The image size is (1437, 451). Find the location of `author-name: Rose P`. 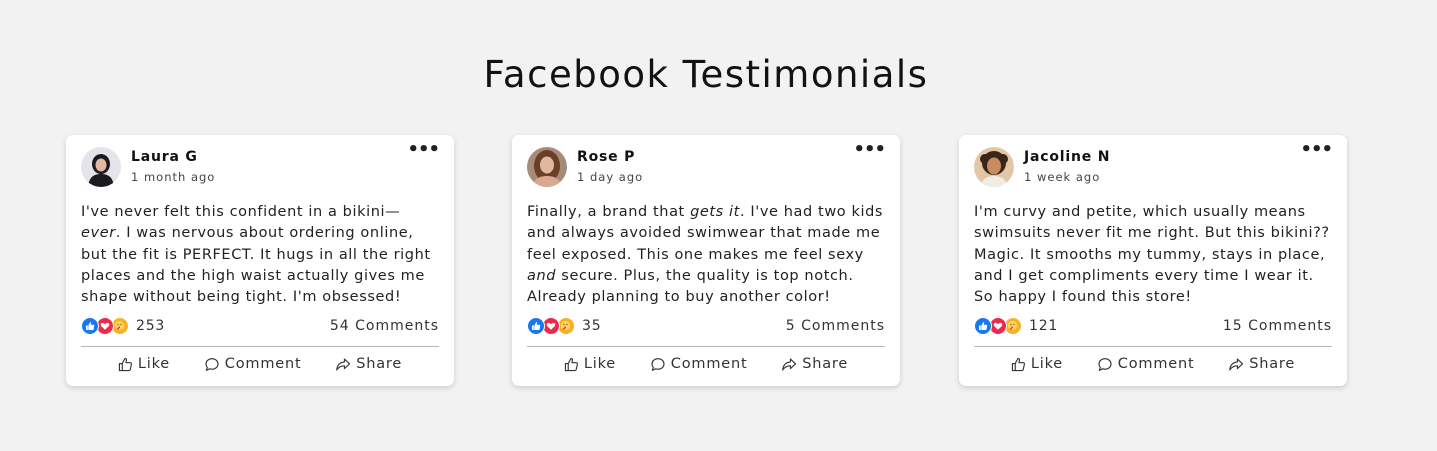

author-name: Rose P is located at coordinates (610, 157).